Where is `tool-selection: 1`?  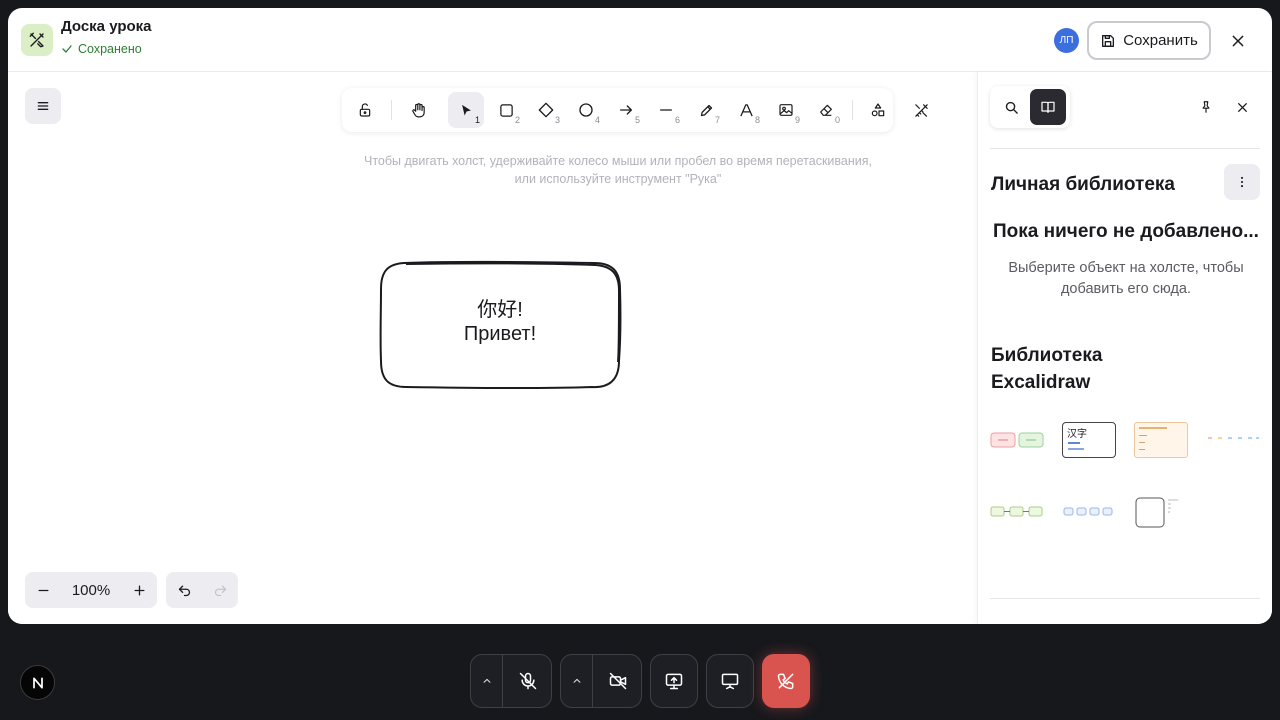
tool-selection: 1 is located at coordinates (466, 110).